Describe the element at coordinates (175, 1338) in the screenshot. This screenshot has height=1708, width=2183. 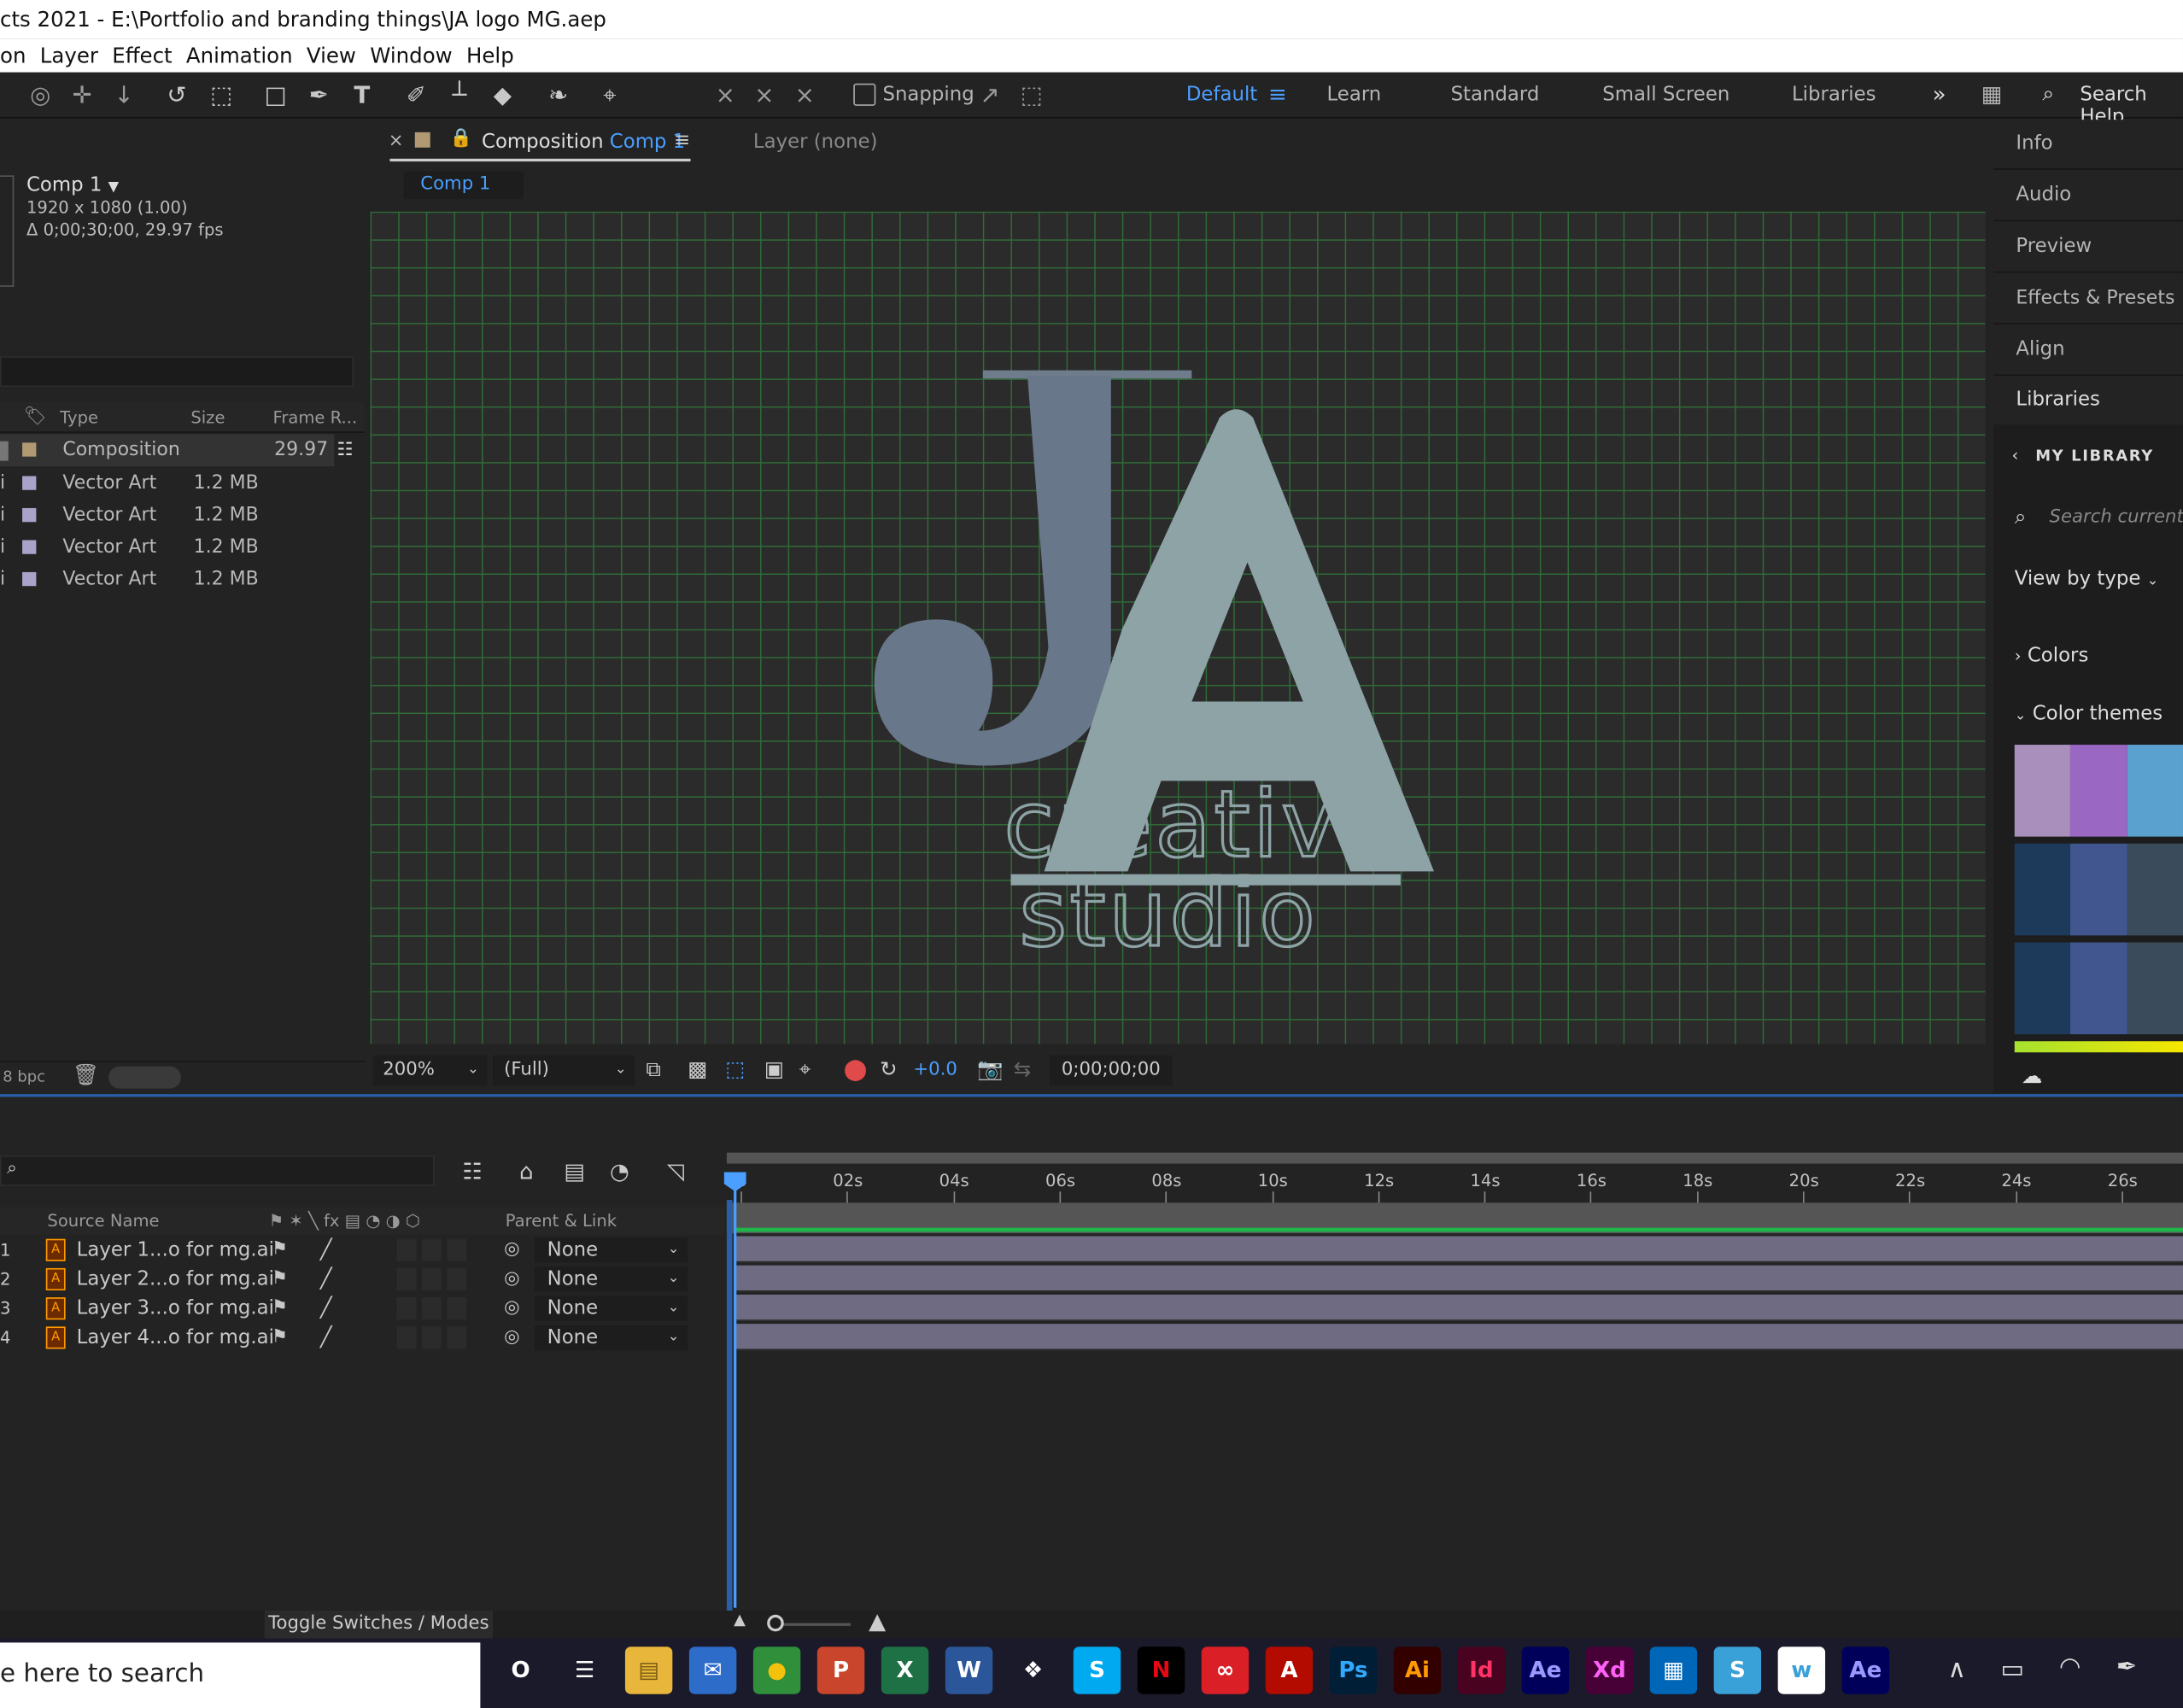
I see `layer-source-name: Layer 4...o for mg.ai` at that location.